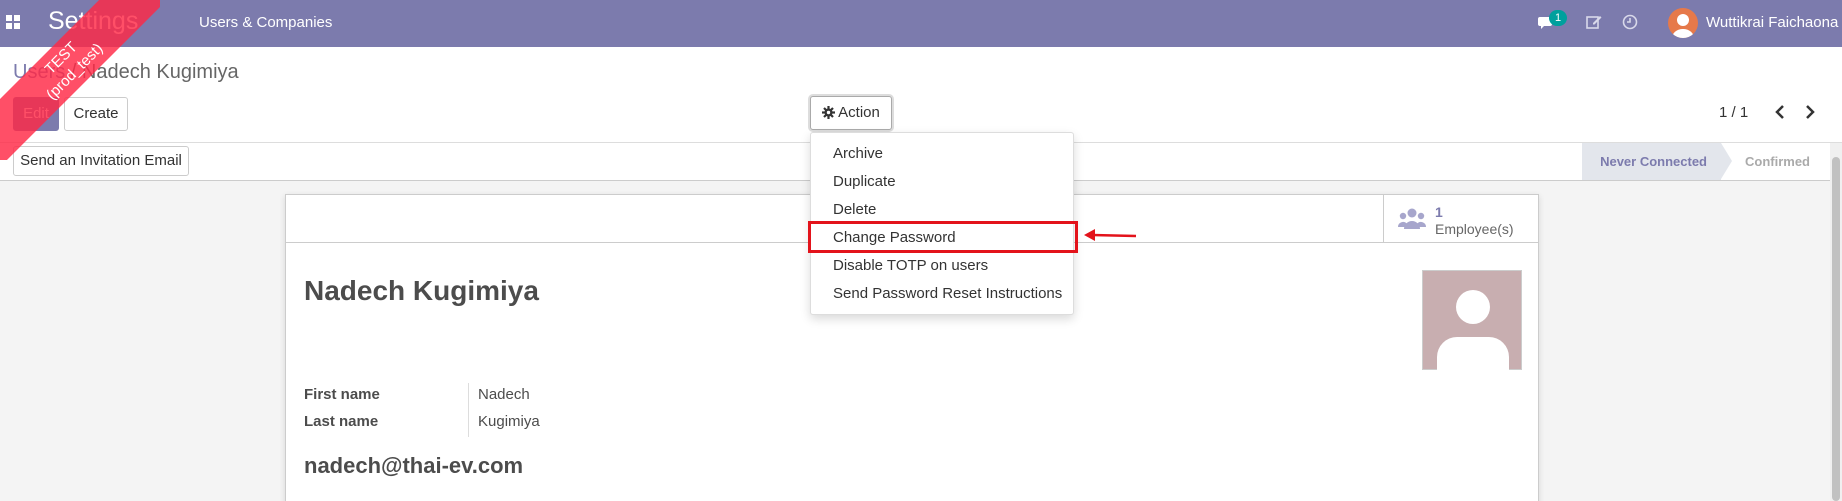  I want to click on first-name-value: Nadech, so click(504, 394).